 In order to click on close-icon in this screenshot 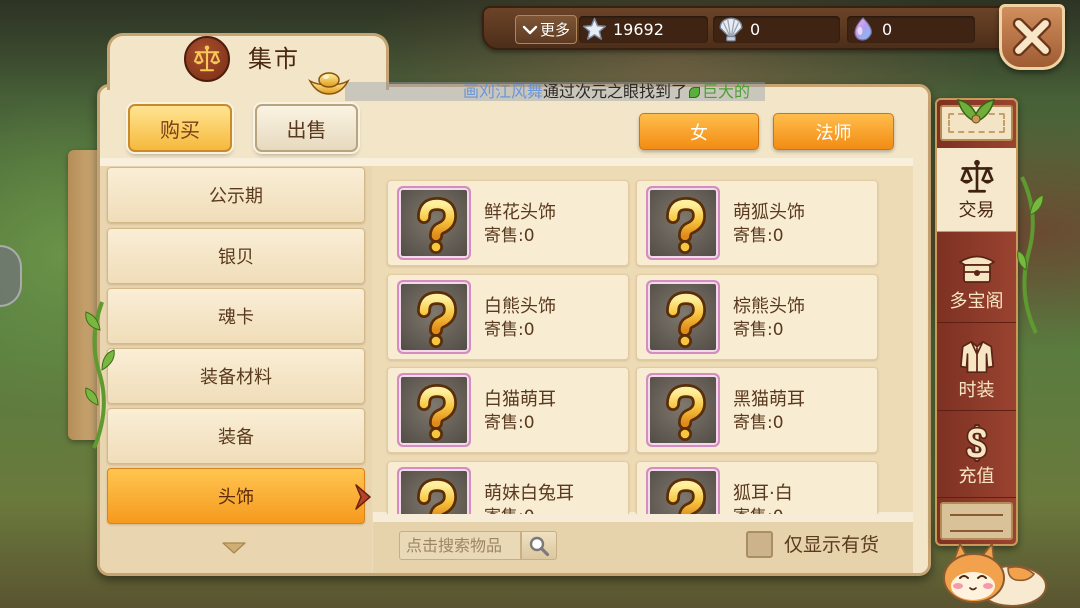, I will do `click(1032, 37)`.